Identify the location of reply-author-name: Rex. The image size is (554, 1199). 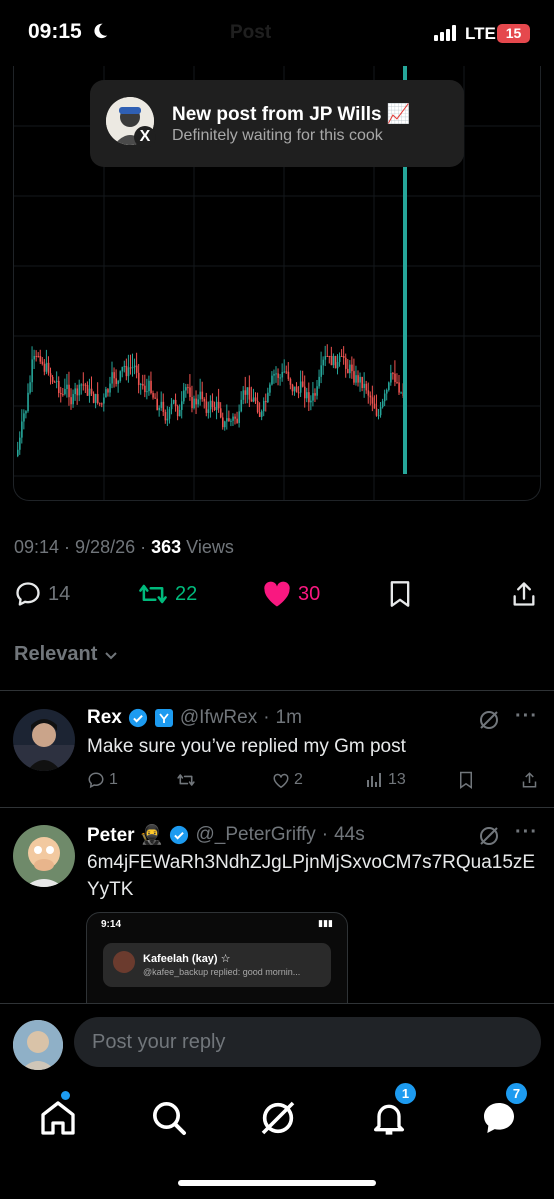
(104, 718).